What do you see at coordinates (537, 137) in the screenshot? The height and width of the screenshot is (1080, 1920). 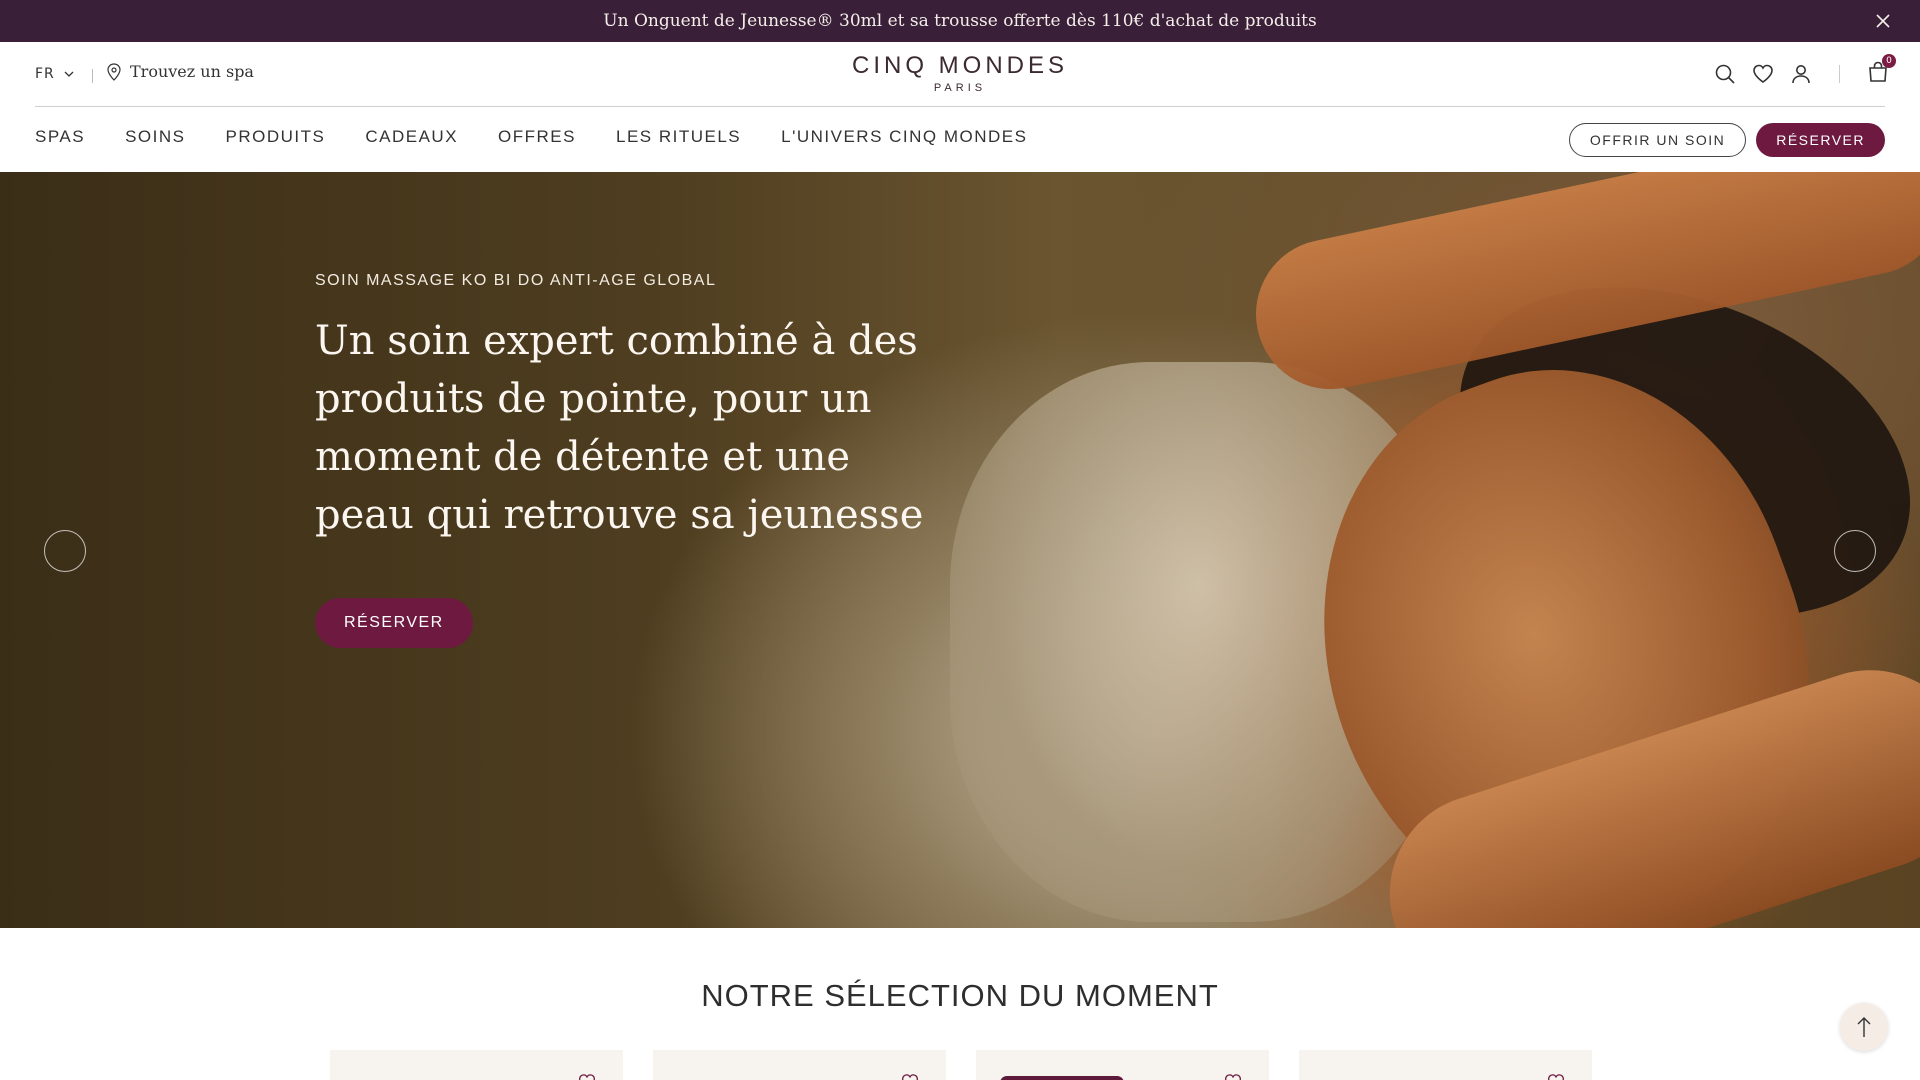 I see `nav-item-offres: OFFRES` at bounding box center [537, 137].